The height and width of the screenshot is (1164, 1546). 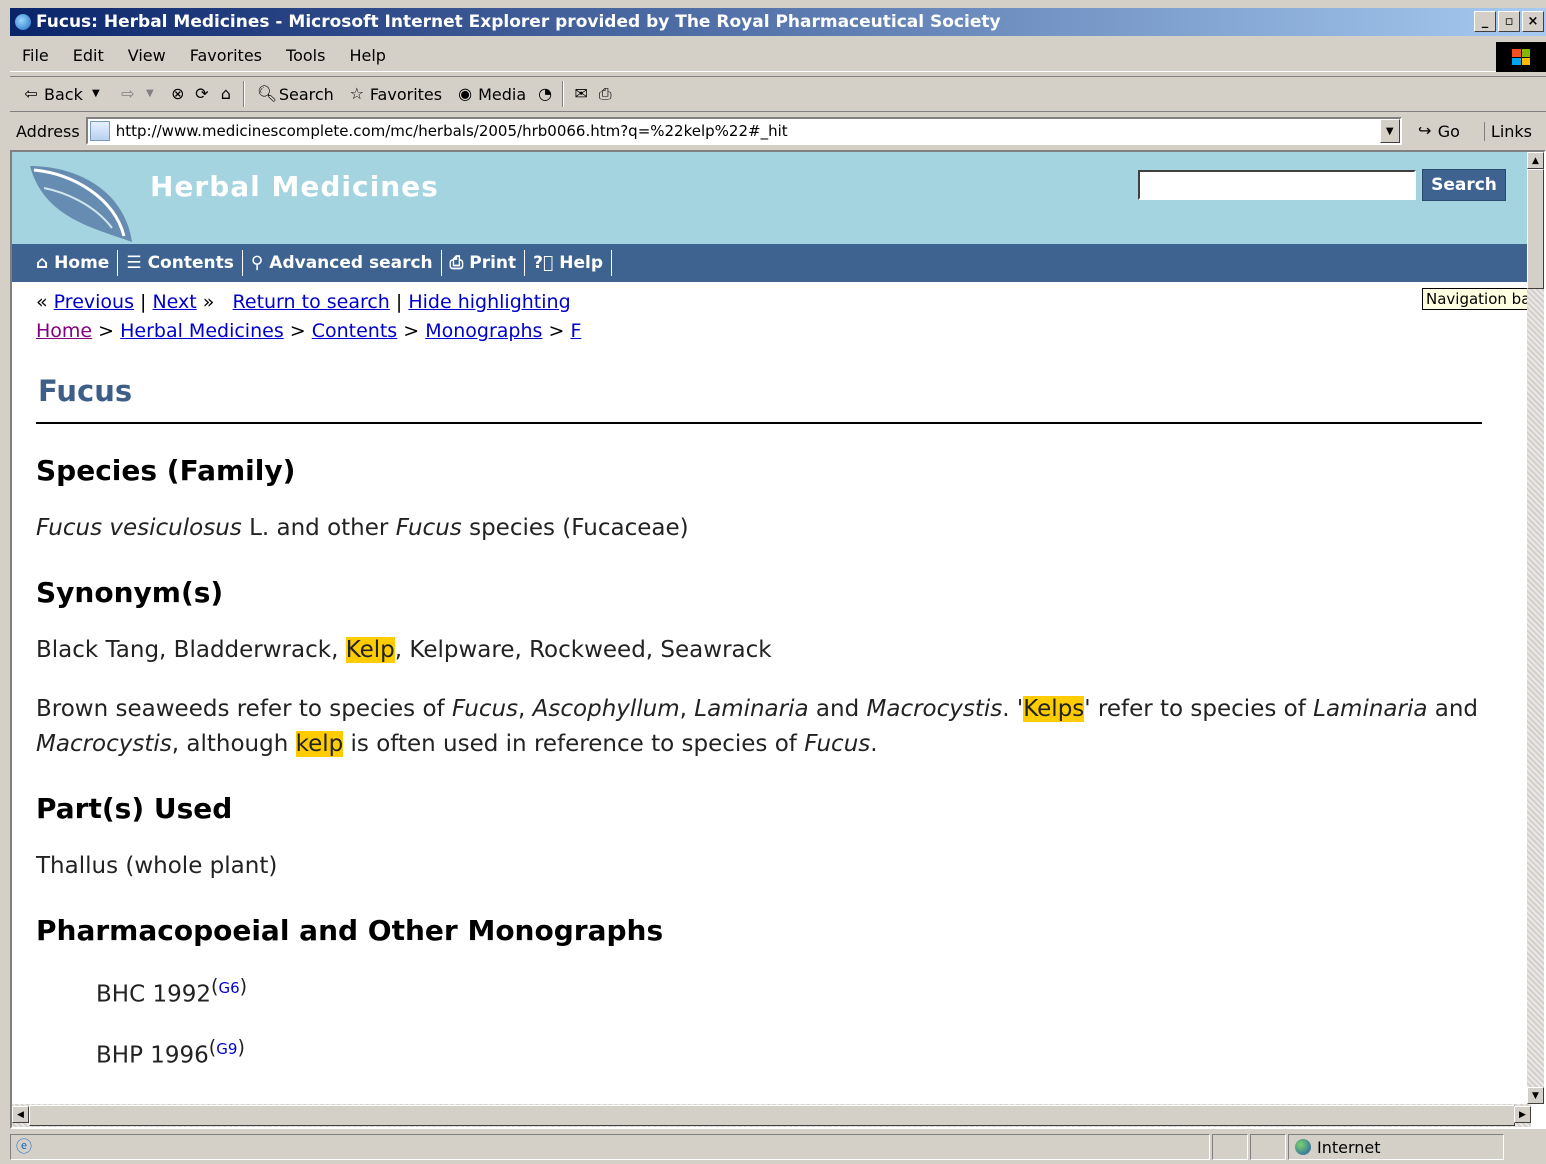 I want to click on site-title: Herbal Medicines, so click(x=294, y=186).